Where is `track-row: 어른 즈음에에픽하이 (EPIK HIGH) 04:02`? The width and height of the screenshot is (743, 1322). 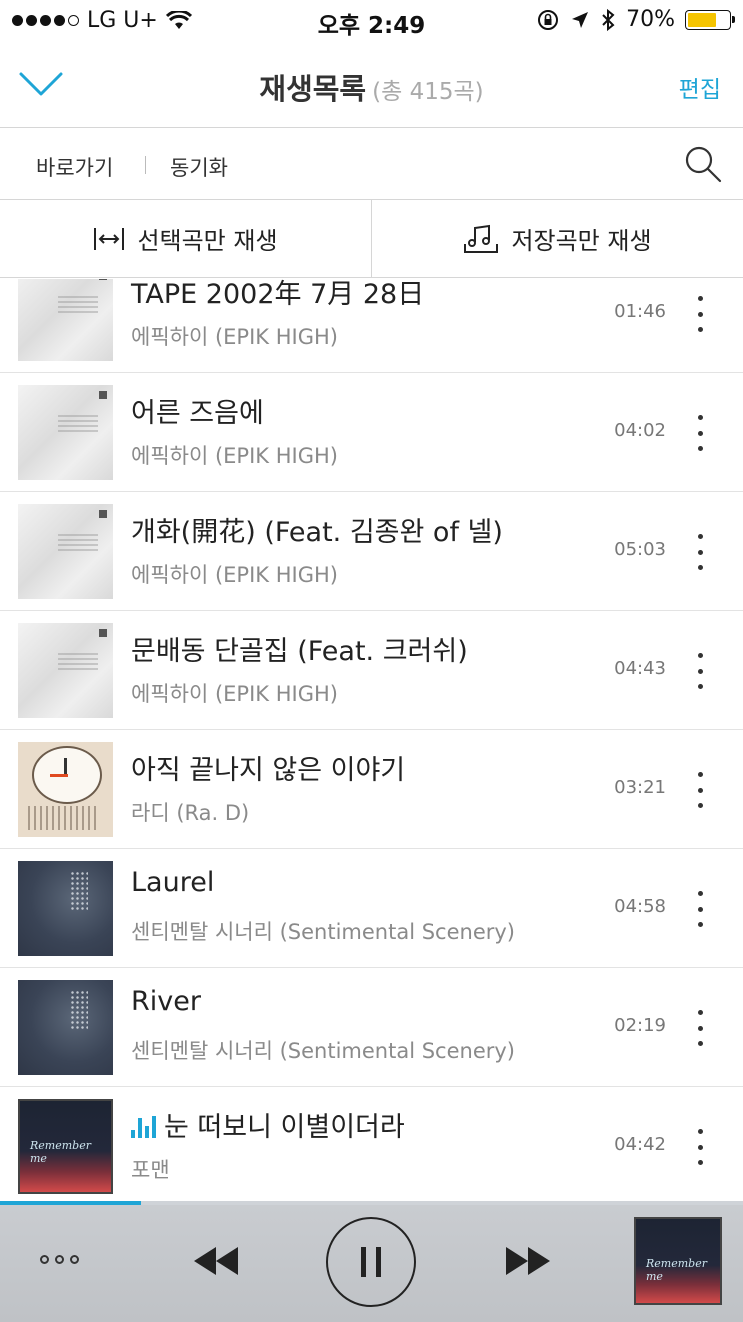
track-row: 어른 즈음에에픽하이 (EPIK HIGH) 04:02 is located at coordinates (371, 432).